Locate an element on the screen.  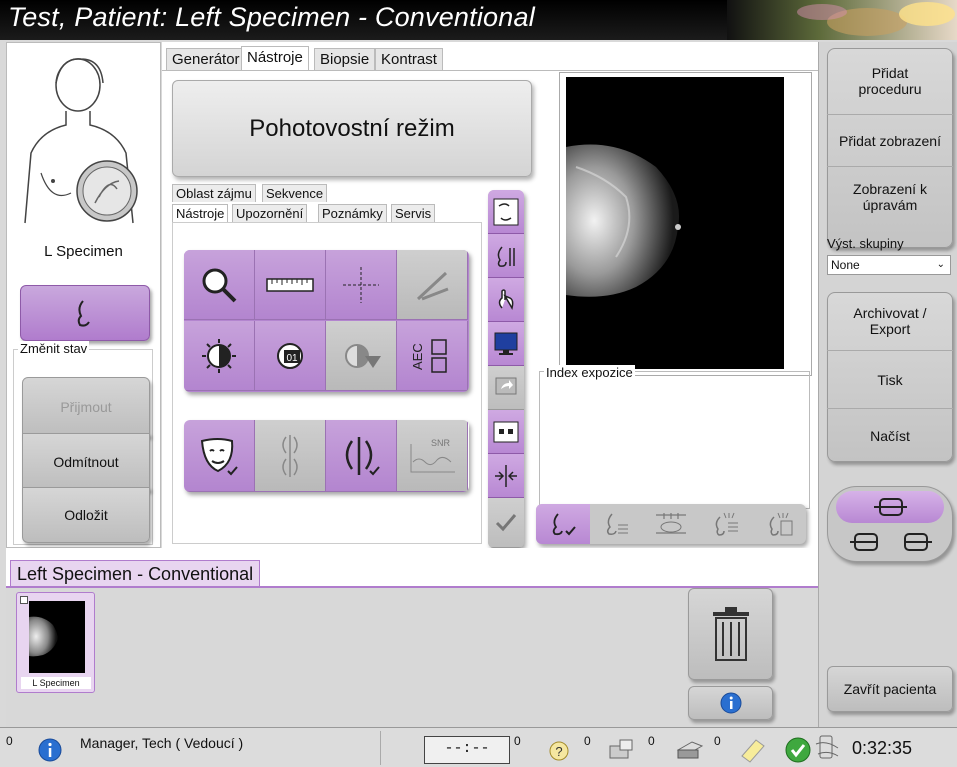
face-shield-icon is located at coordinates (219, 456).